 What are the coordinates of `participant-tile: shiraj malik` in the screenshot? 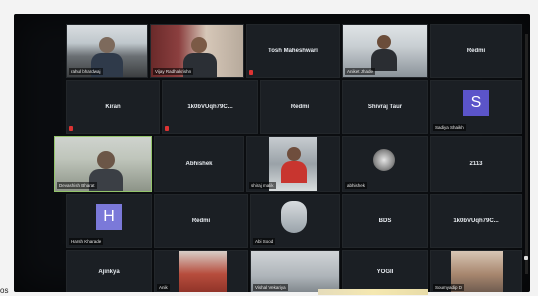 It's located at (293, 164).